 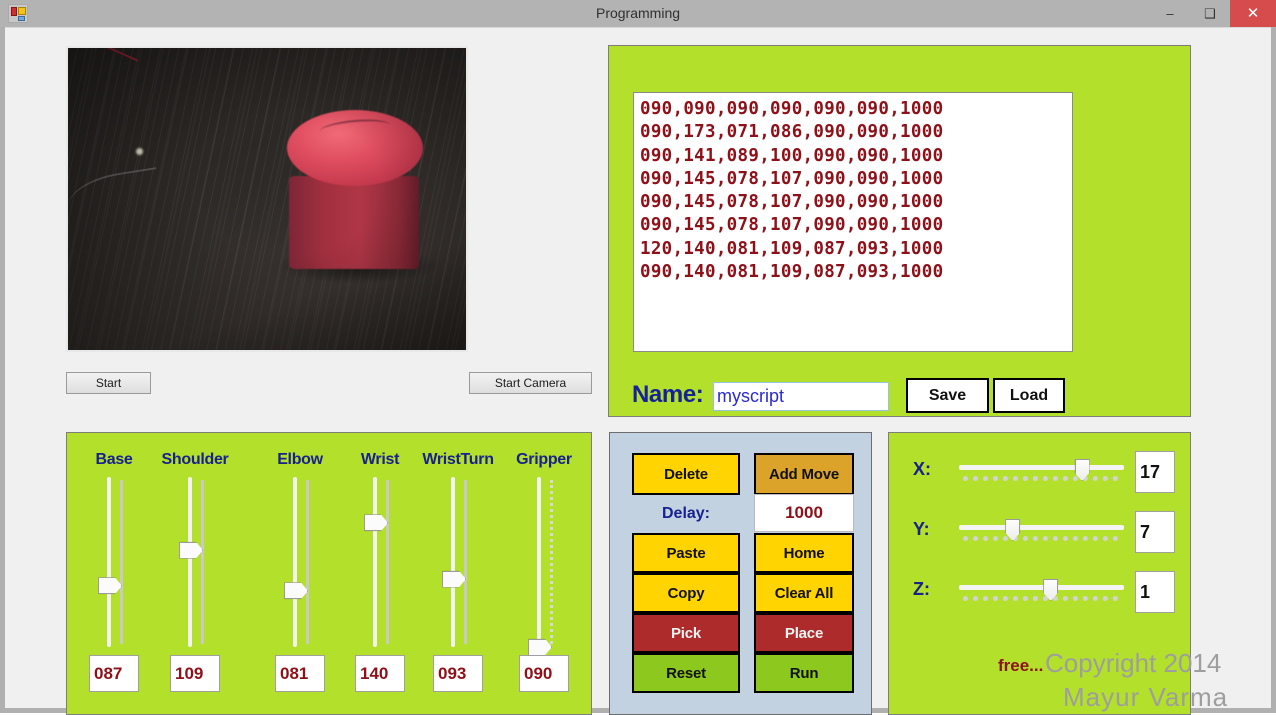 I want to click on z-label: Z:, so click(x=921, y=589).